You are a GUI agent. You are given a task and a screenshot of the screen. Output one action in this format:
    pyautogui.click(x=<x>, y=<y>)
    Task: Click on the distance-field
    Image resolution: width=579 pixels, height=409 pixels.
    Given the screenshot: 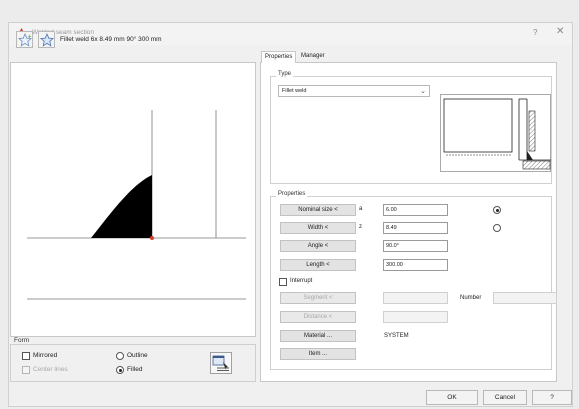 What is the action you would take?
    pyautogui.click(x=415, y=317)
    